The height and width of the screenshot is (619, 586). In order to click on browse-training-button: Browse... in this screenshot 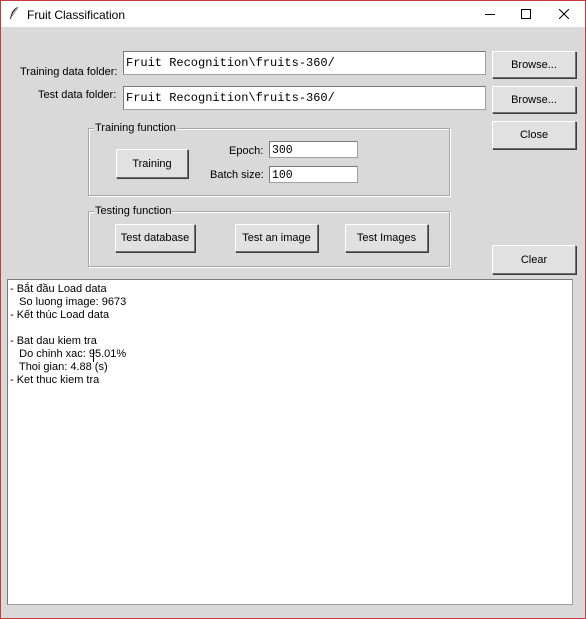, I will do `click(534, 64)`.